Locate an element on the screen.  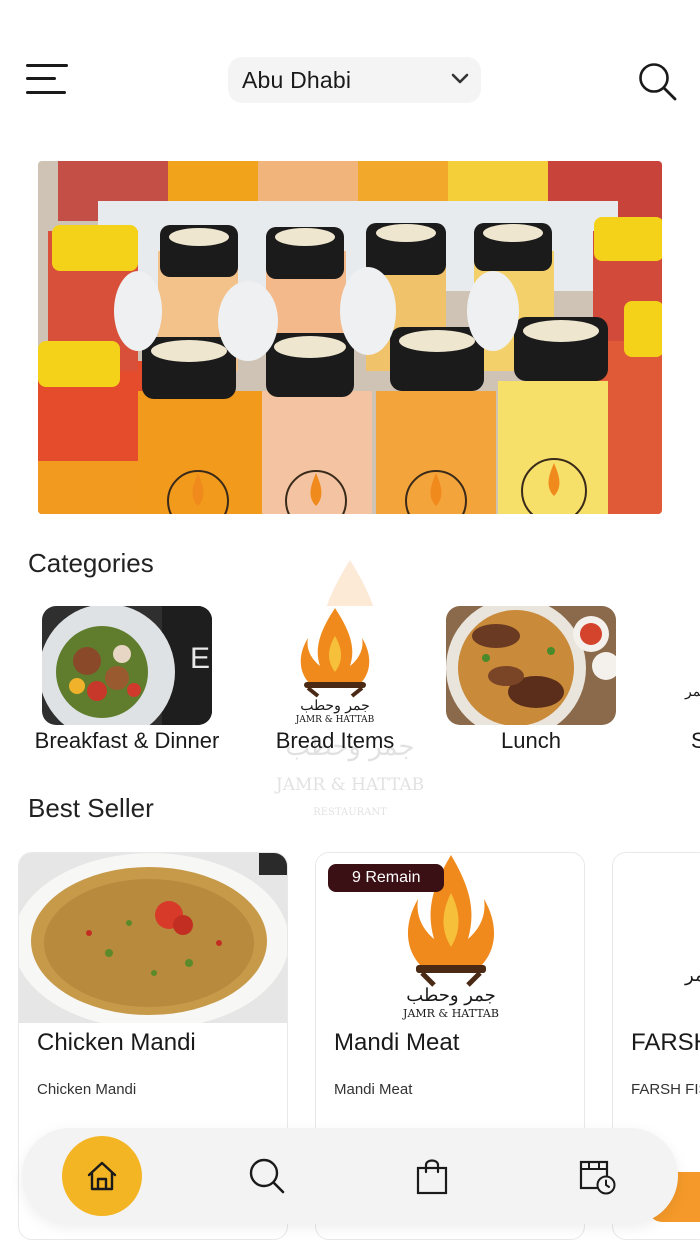
jamr-hattab-logo: جمر وحطب JAMR & HATTAB is located at coordinates (335, 665).